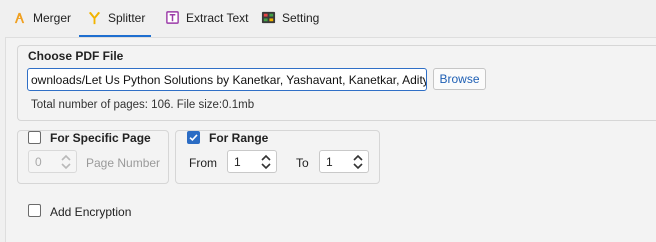 The image size is (656, 242). Describe the element at coordinates (268, 17) in the screenshot. I see `settings-panel-icon` at that location.